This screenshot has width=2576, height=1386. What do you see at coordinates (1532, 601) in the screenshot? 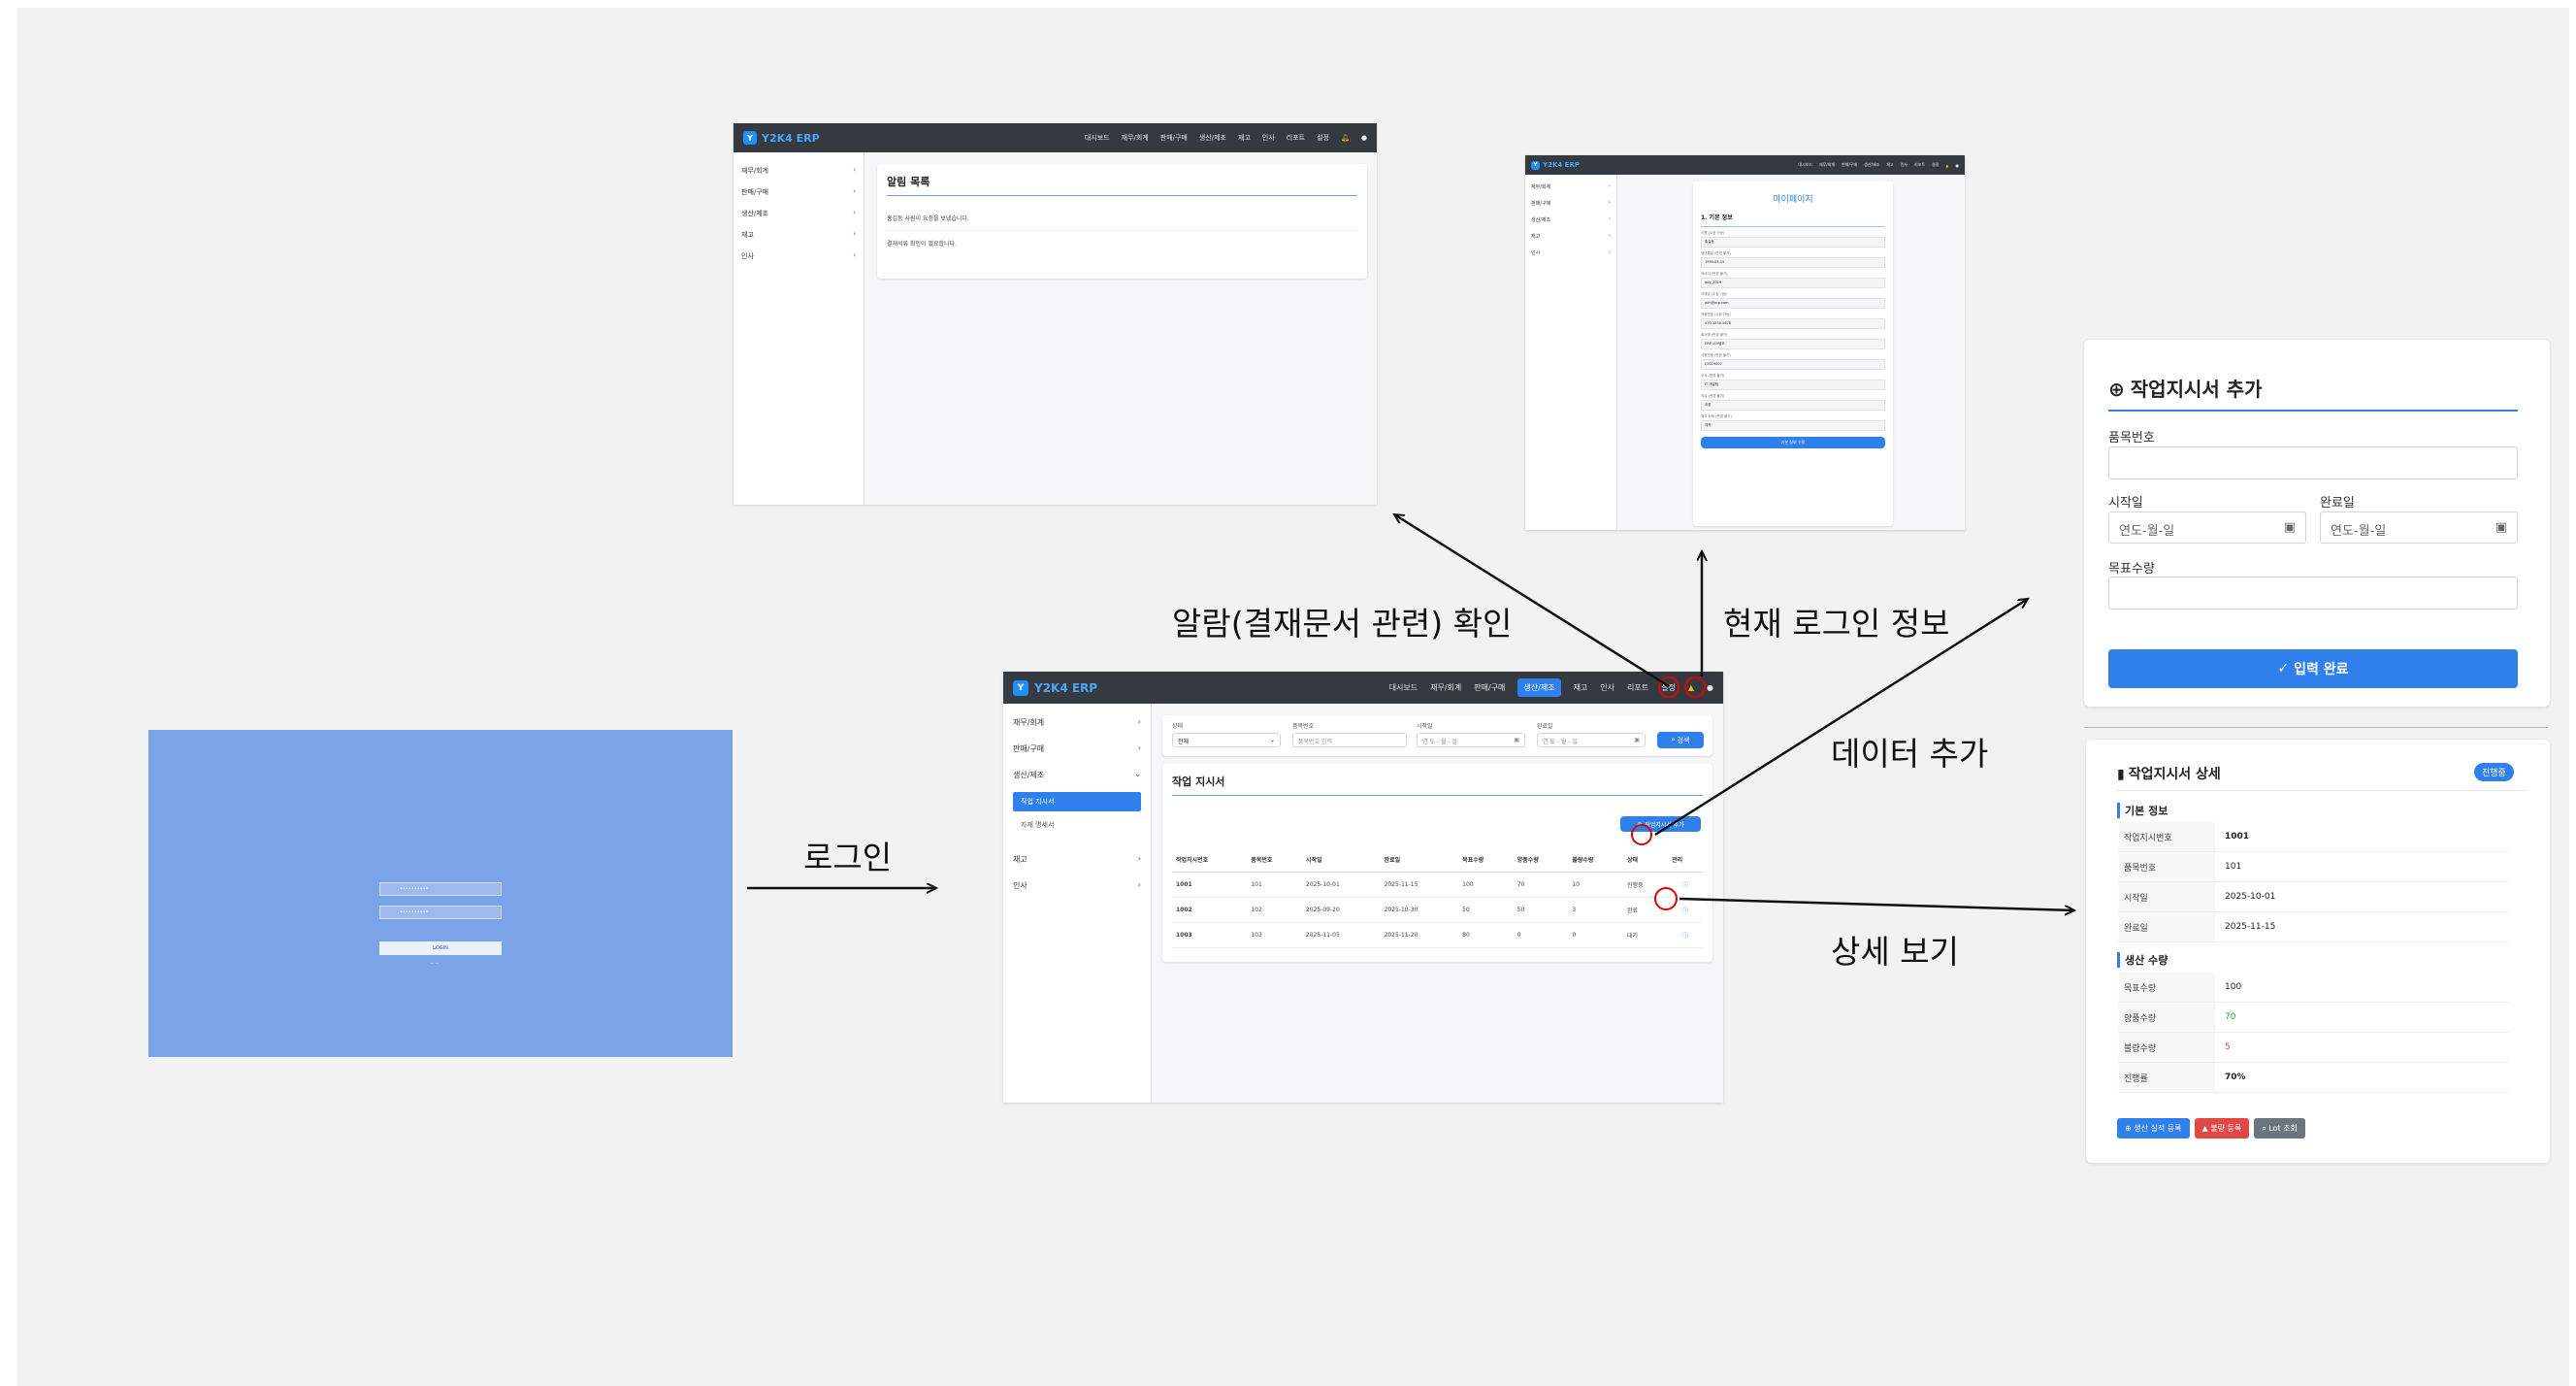
I see `arrow-alarm` at bounding box center [1532, 601].